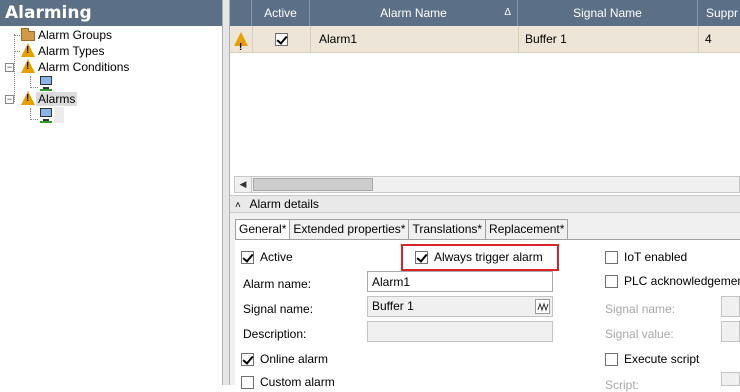  Describe the element at coordinates (639, 334) in the screenshot. I see `signal-value-label: Signal value:` at that location.